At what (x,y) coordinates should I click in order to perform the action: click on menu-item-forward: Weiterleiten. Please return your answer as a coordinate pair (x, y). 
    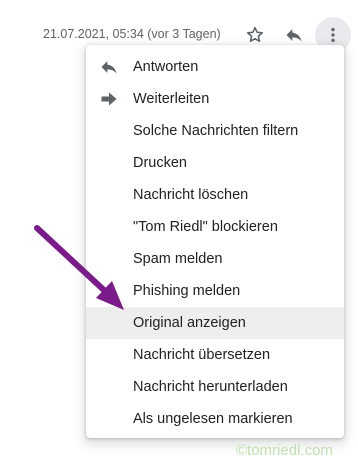
    Looking at the image, I should click on (215, 99).